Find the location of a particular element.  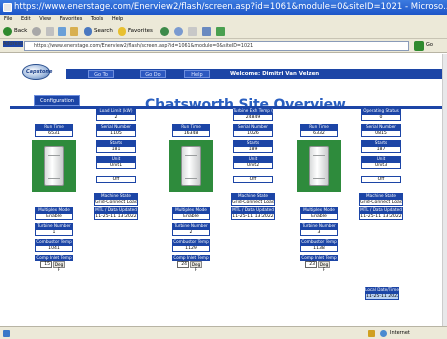

nav-go-to: Go To is located at coordinates (101, 74).